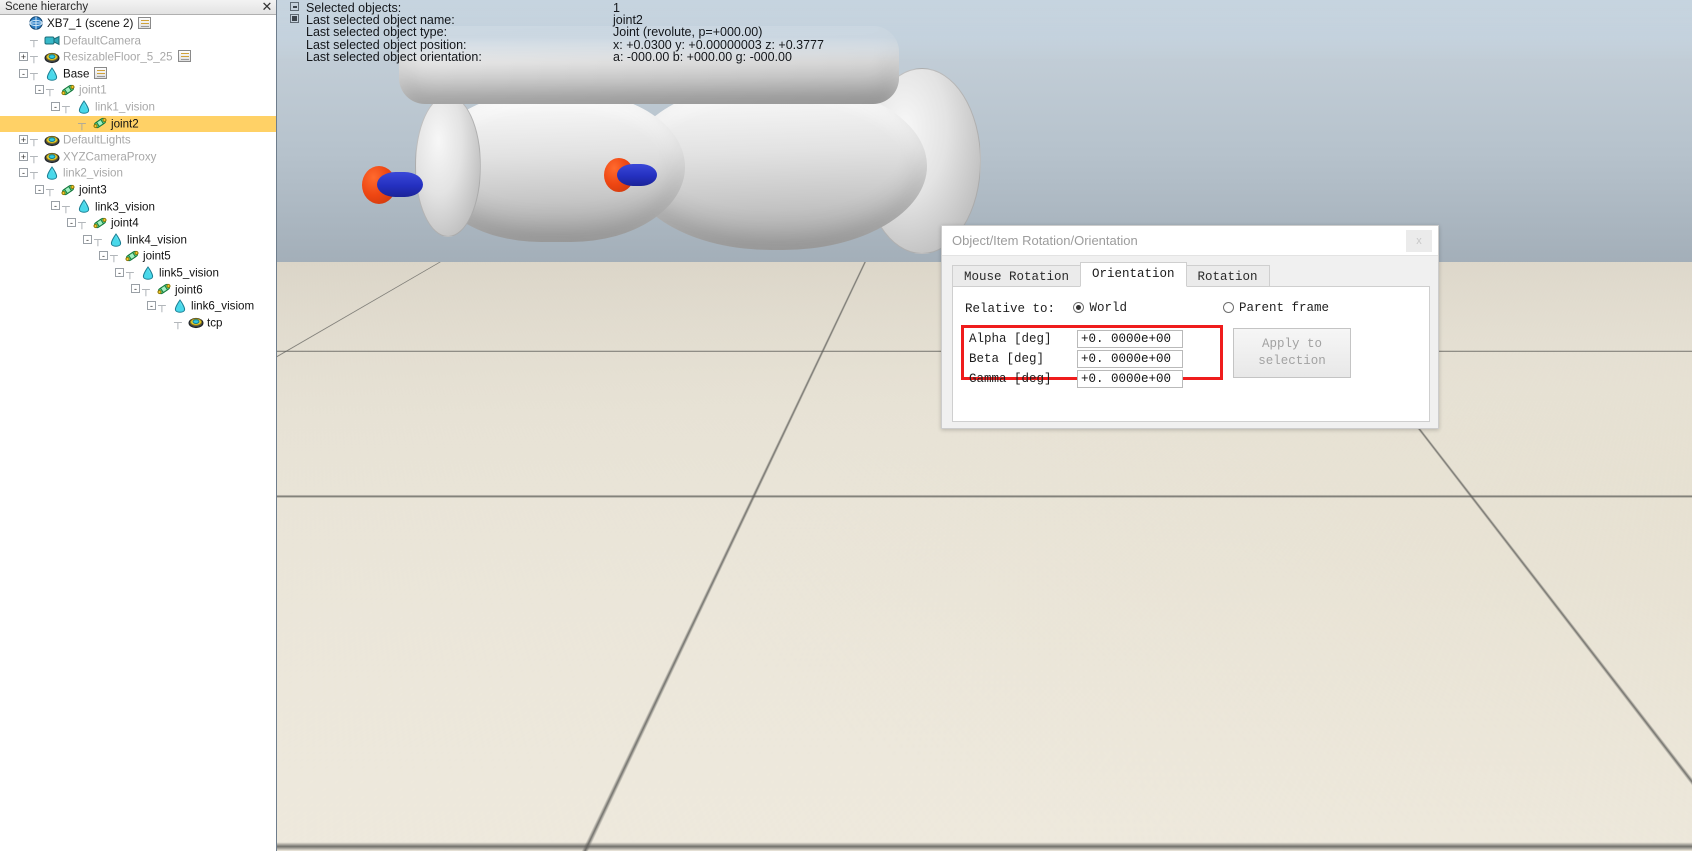 The height and width of the screenshot is (851, 1692). What do you see at coordinates (1133, 274) in the screenshot?
I see `tab-orientation: Orientation` at bounding box center [1133, 274].